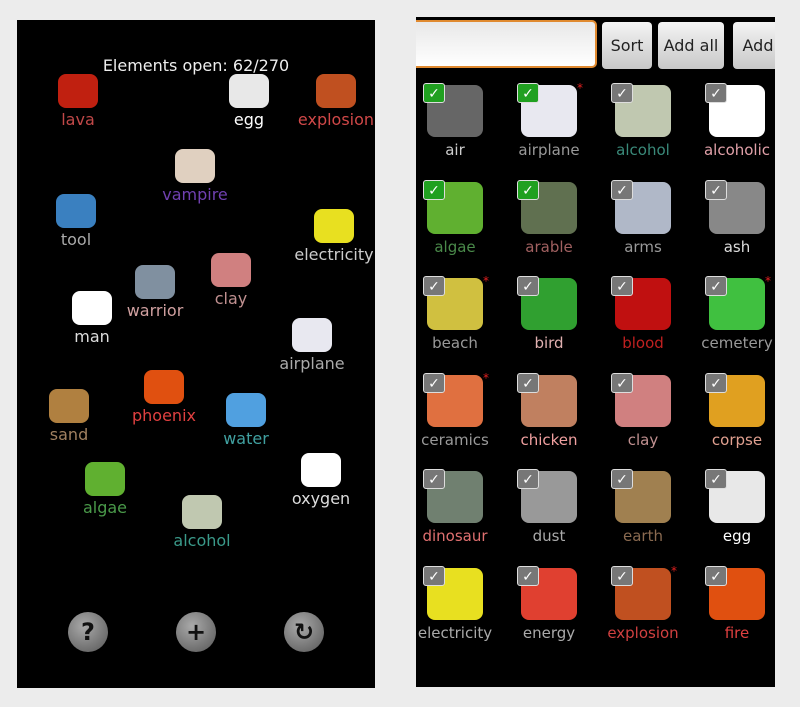 This screenshot has height=707, width=800. I want to click on sort-button: Sort, so click(627, 45).